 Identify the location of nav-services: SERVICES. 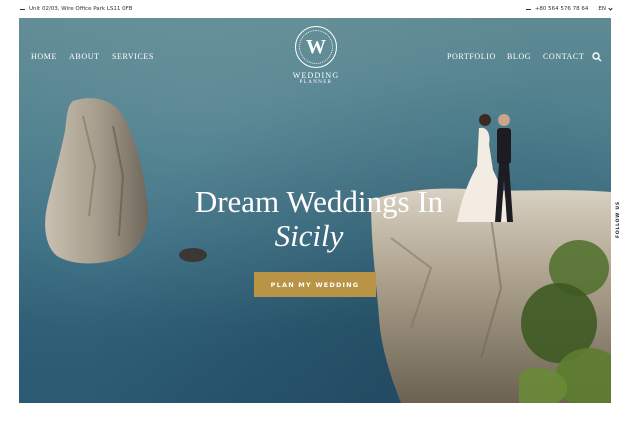
(133, 56).